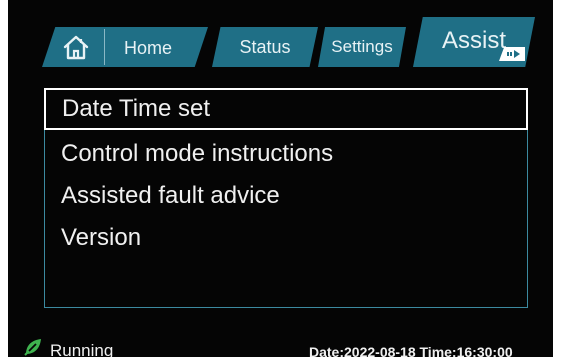  Describe the element at coordinates (136, 108) in the screenshot. I see `menu-item-label: Date Time set` at that location.